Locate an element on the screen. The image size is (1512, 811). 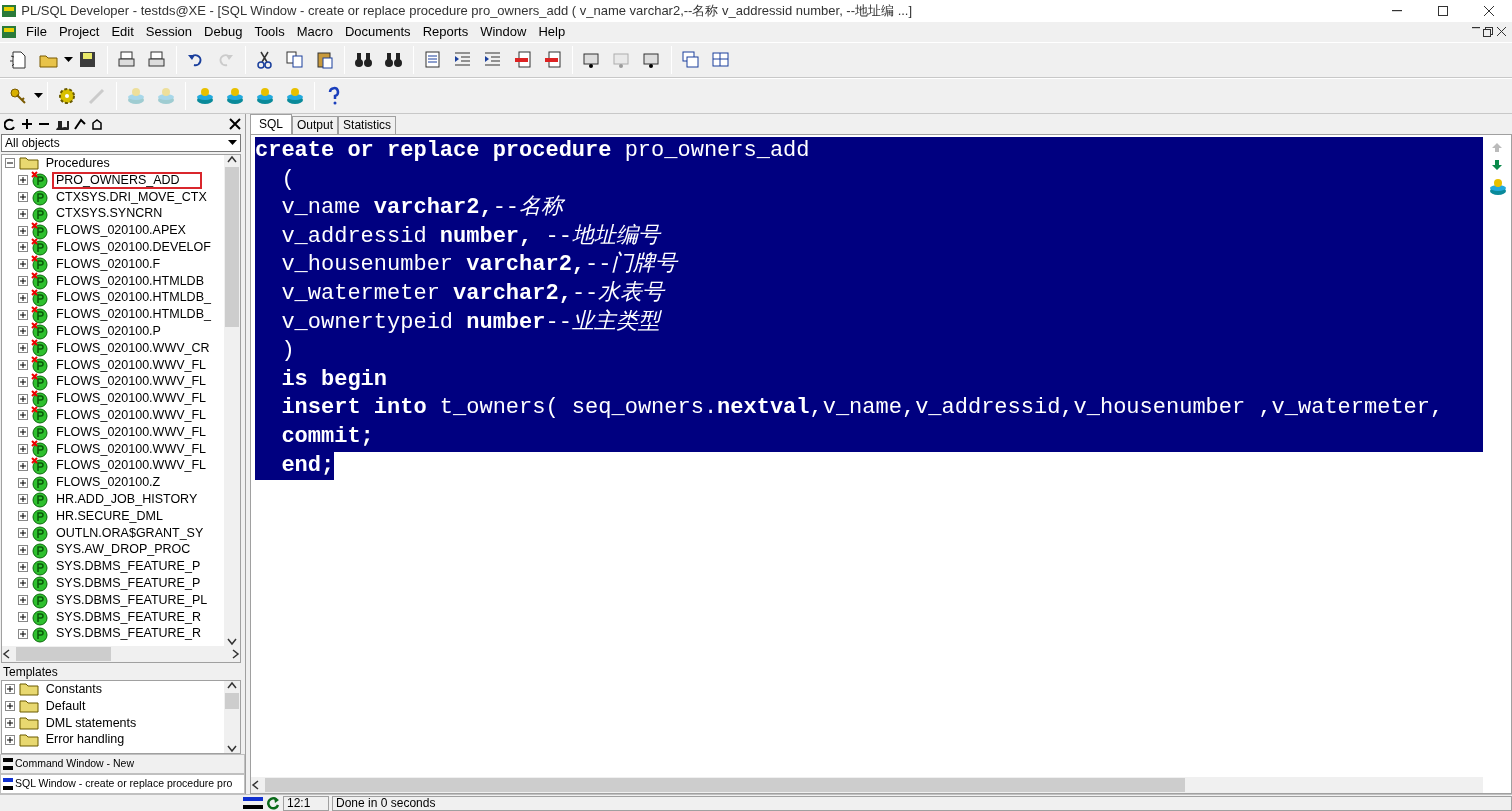
tree-item: SYS.AW_DROP_PROC is located at coordinates (123, 550).